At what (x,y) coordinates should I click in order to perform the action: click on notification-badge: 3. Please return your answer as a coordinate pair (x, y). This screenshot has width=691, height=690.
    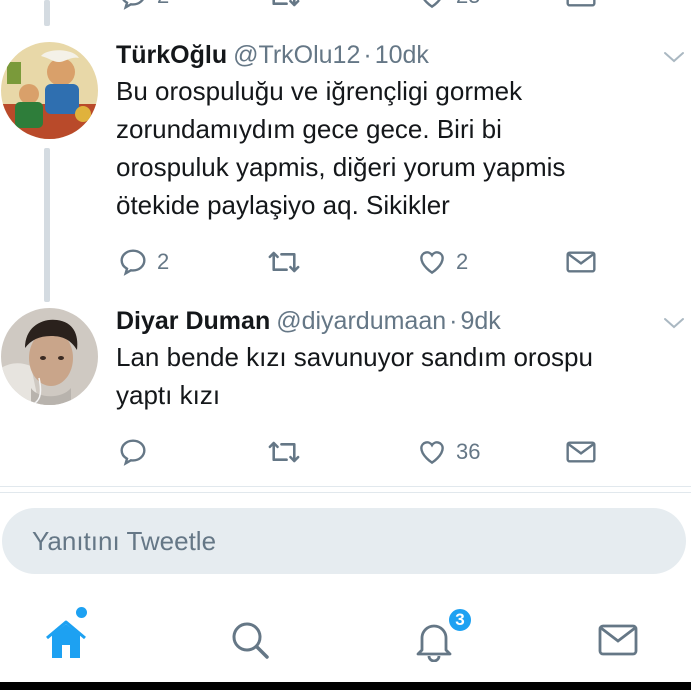
    Looking at the image, I should click on (460, 620).